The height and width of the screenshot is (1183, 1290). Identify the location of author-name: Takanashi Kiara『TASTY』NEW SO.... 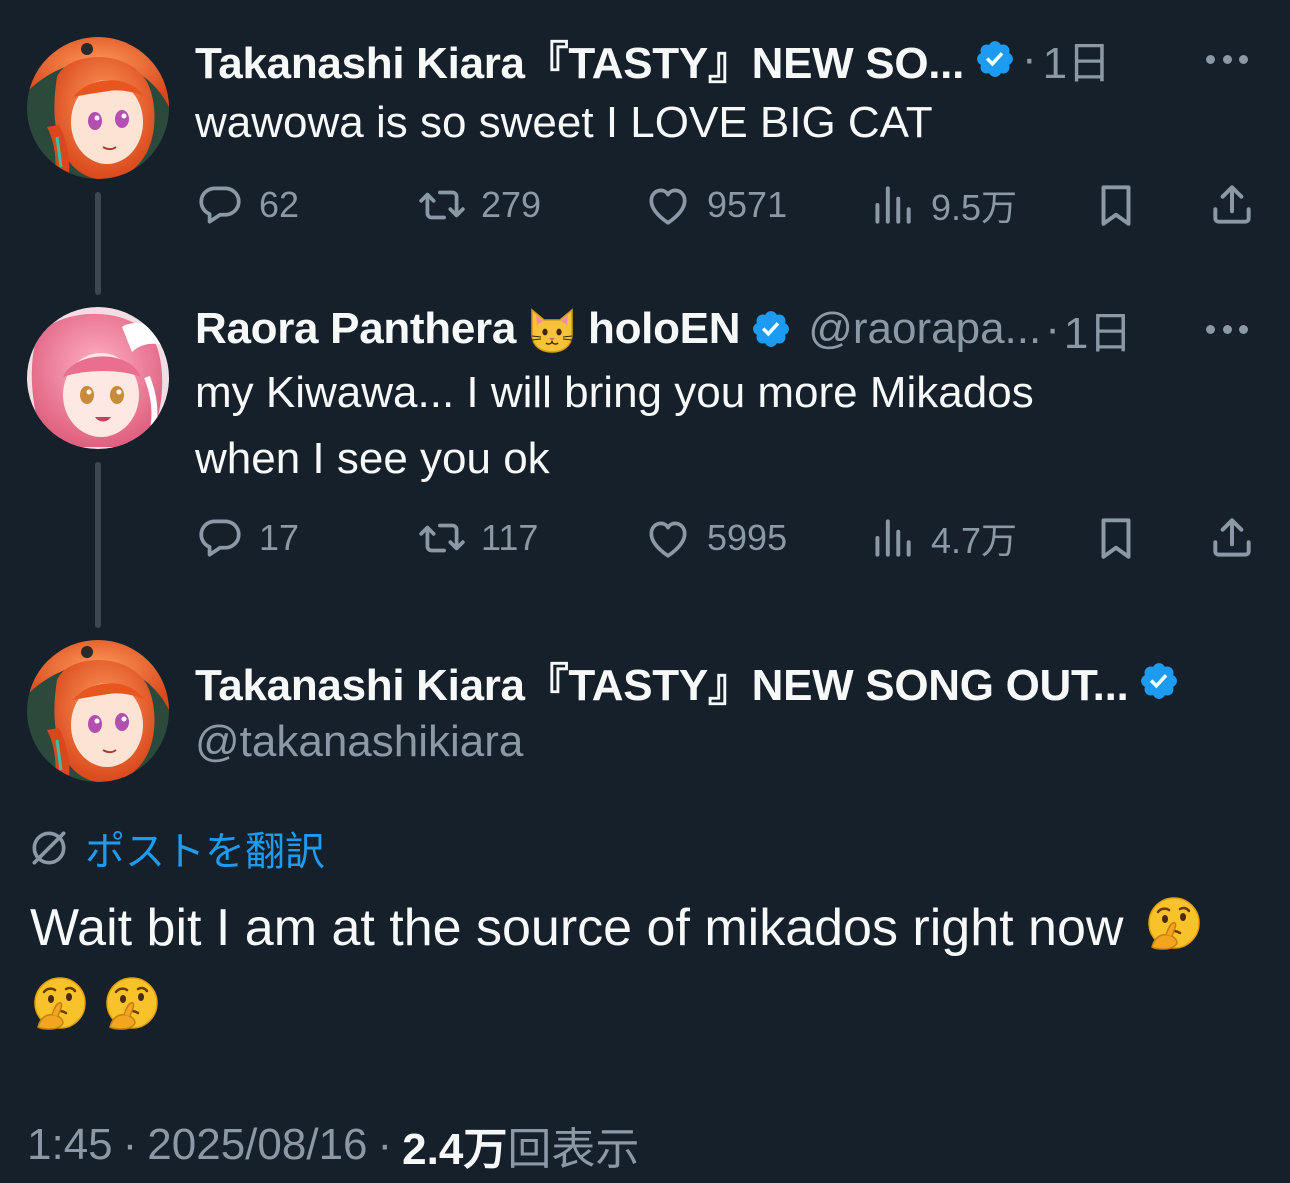
(579, 59).